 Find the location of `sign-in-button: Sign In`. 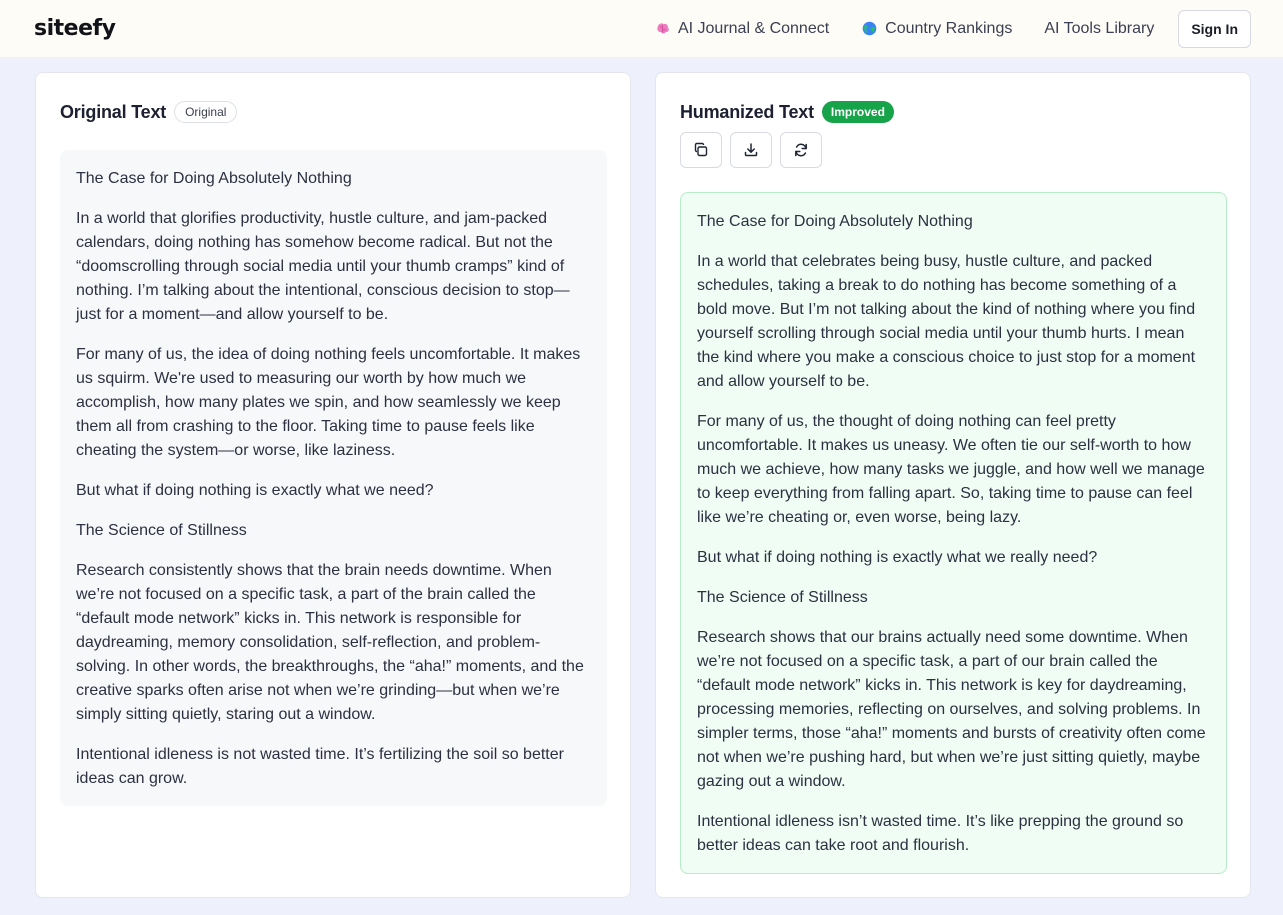

sign-in-button: Sign In is located at coordinates (1214, 28).